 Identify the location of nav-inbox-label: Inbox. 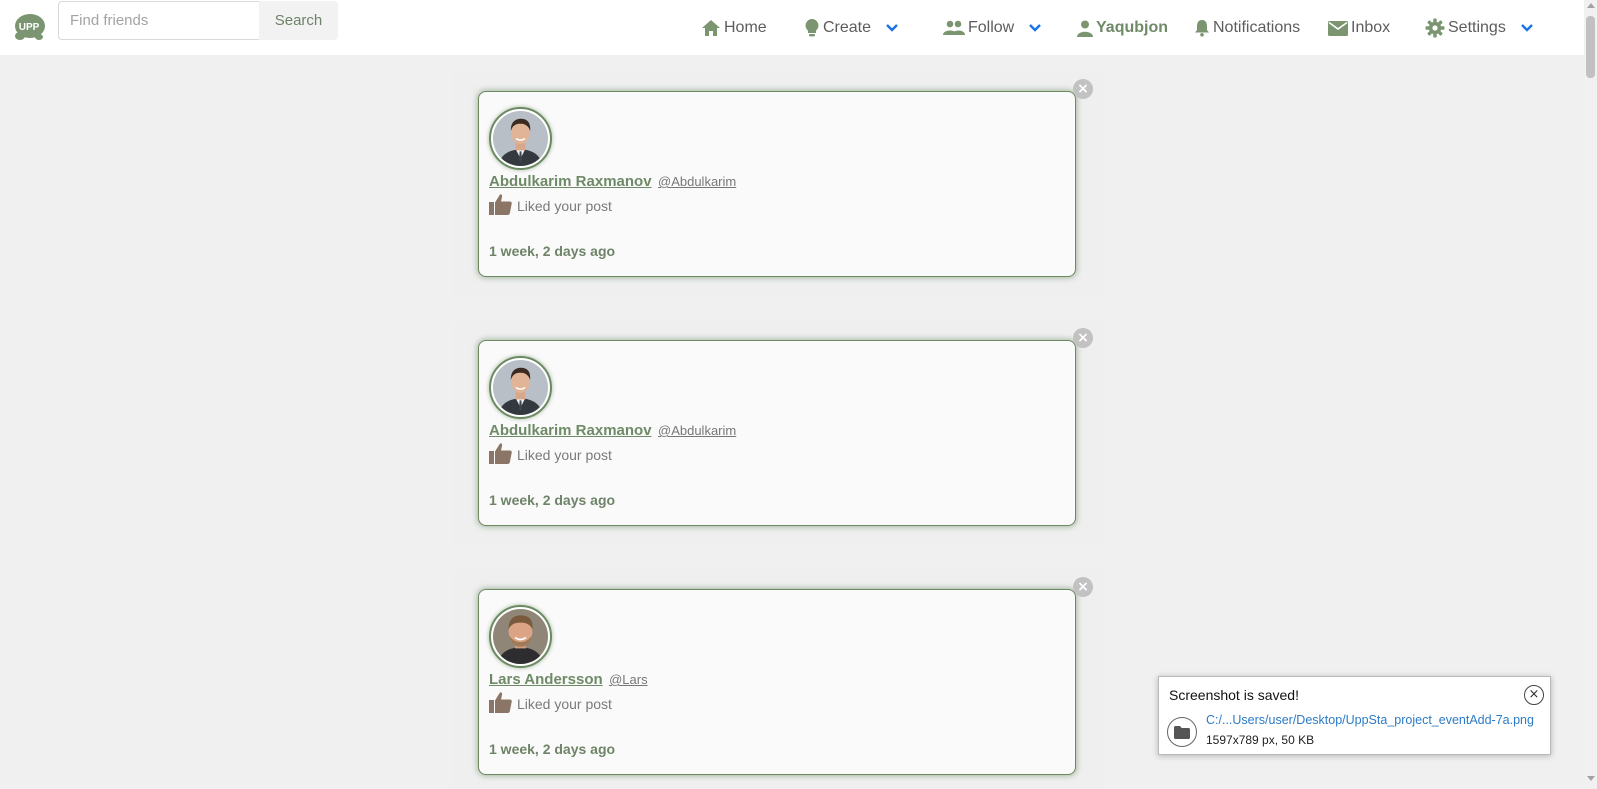
(1371, 27).